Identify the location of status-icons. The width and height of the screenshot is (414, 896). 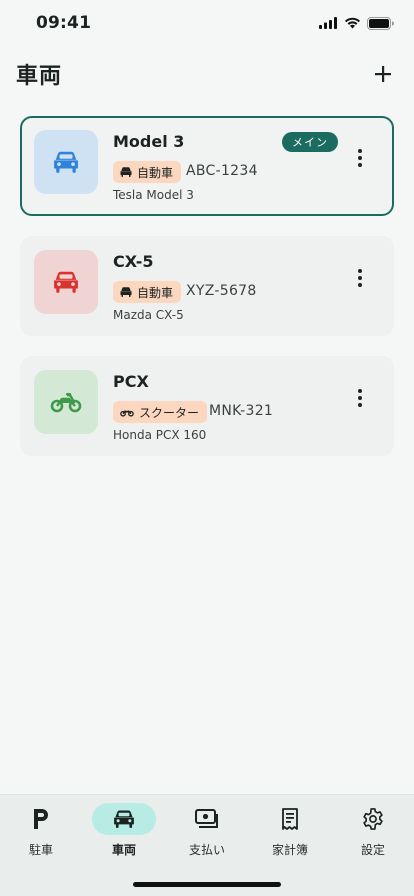
(356, 23).